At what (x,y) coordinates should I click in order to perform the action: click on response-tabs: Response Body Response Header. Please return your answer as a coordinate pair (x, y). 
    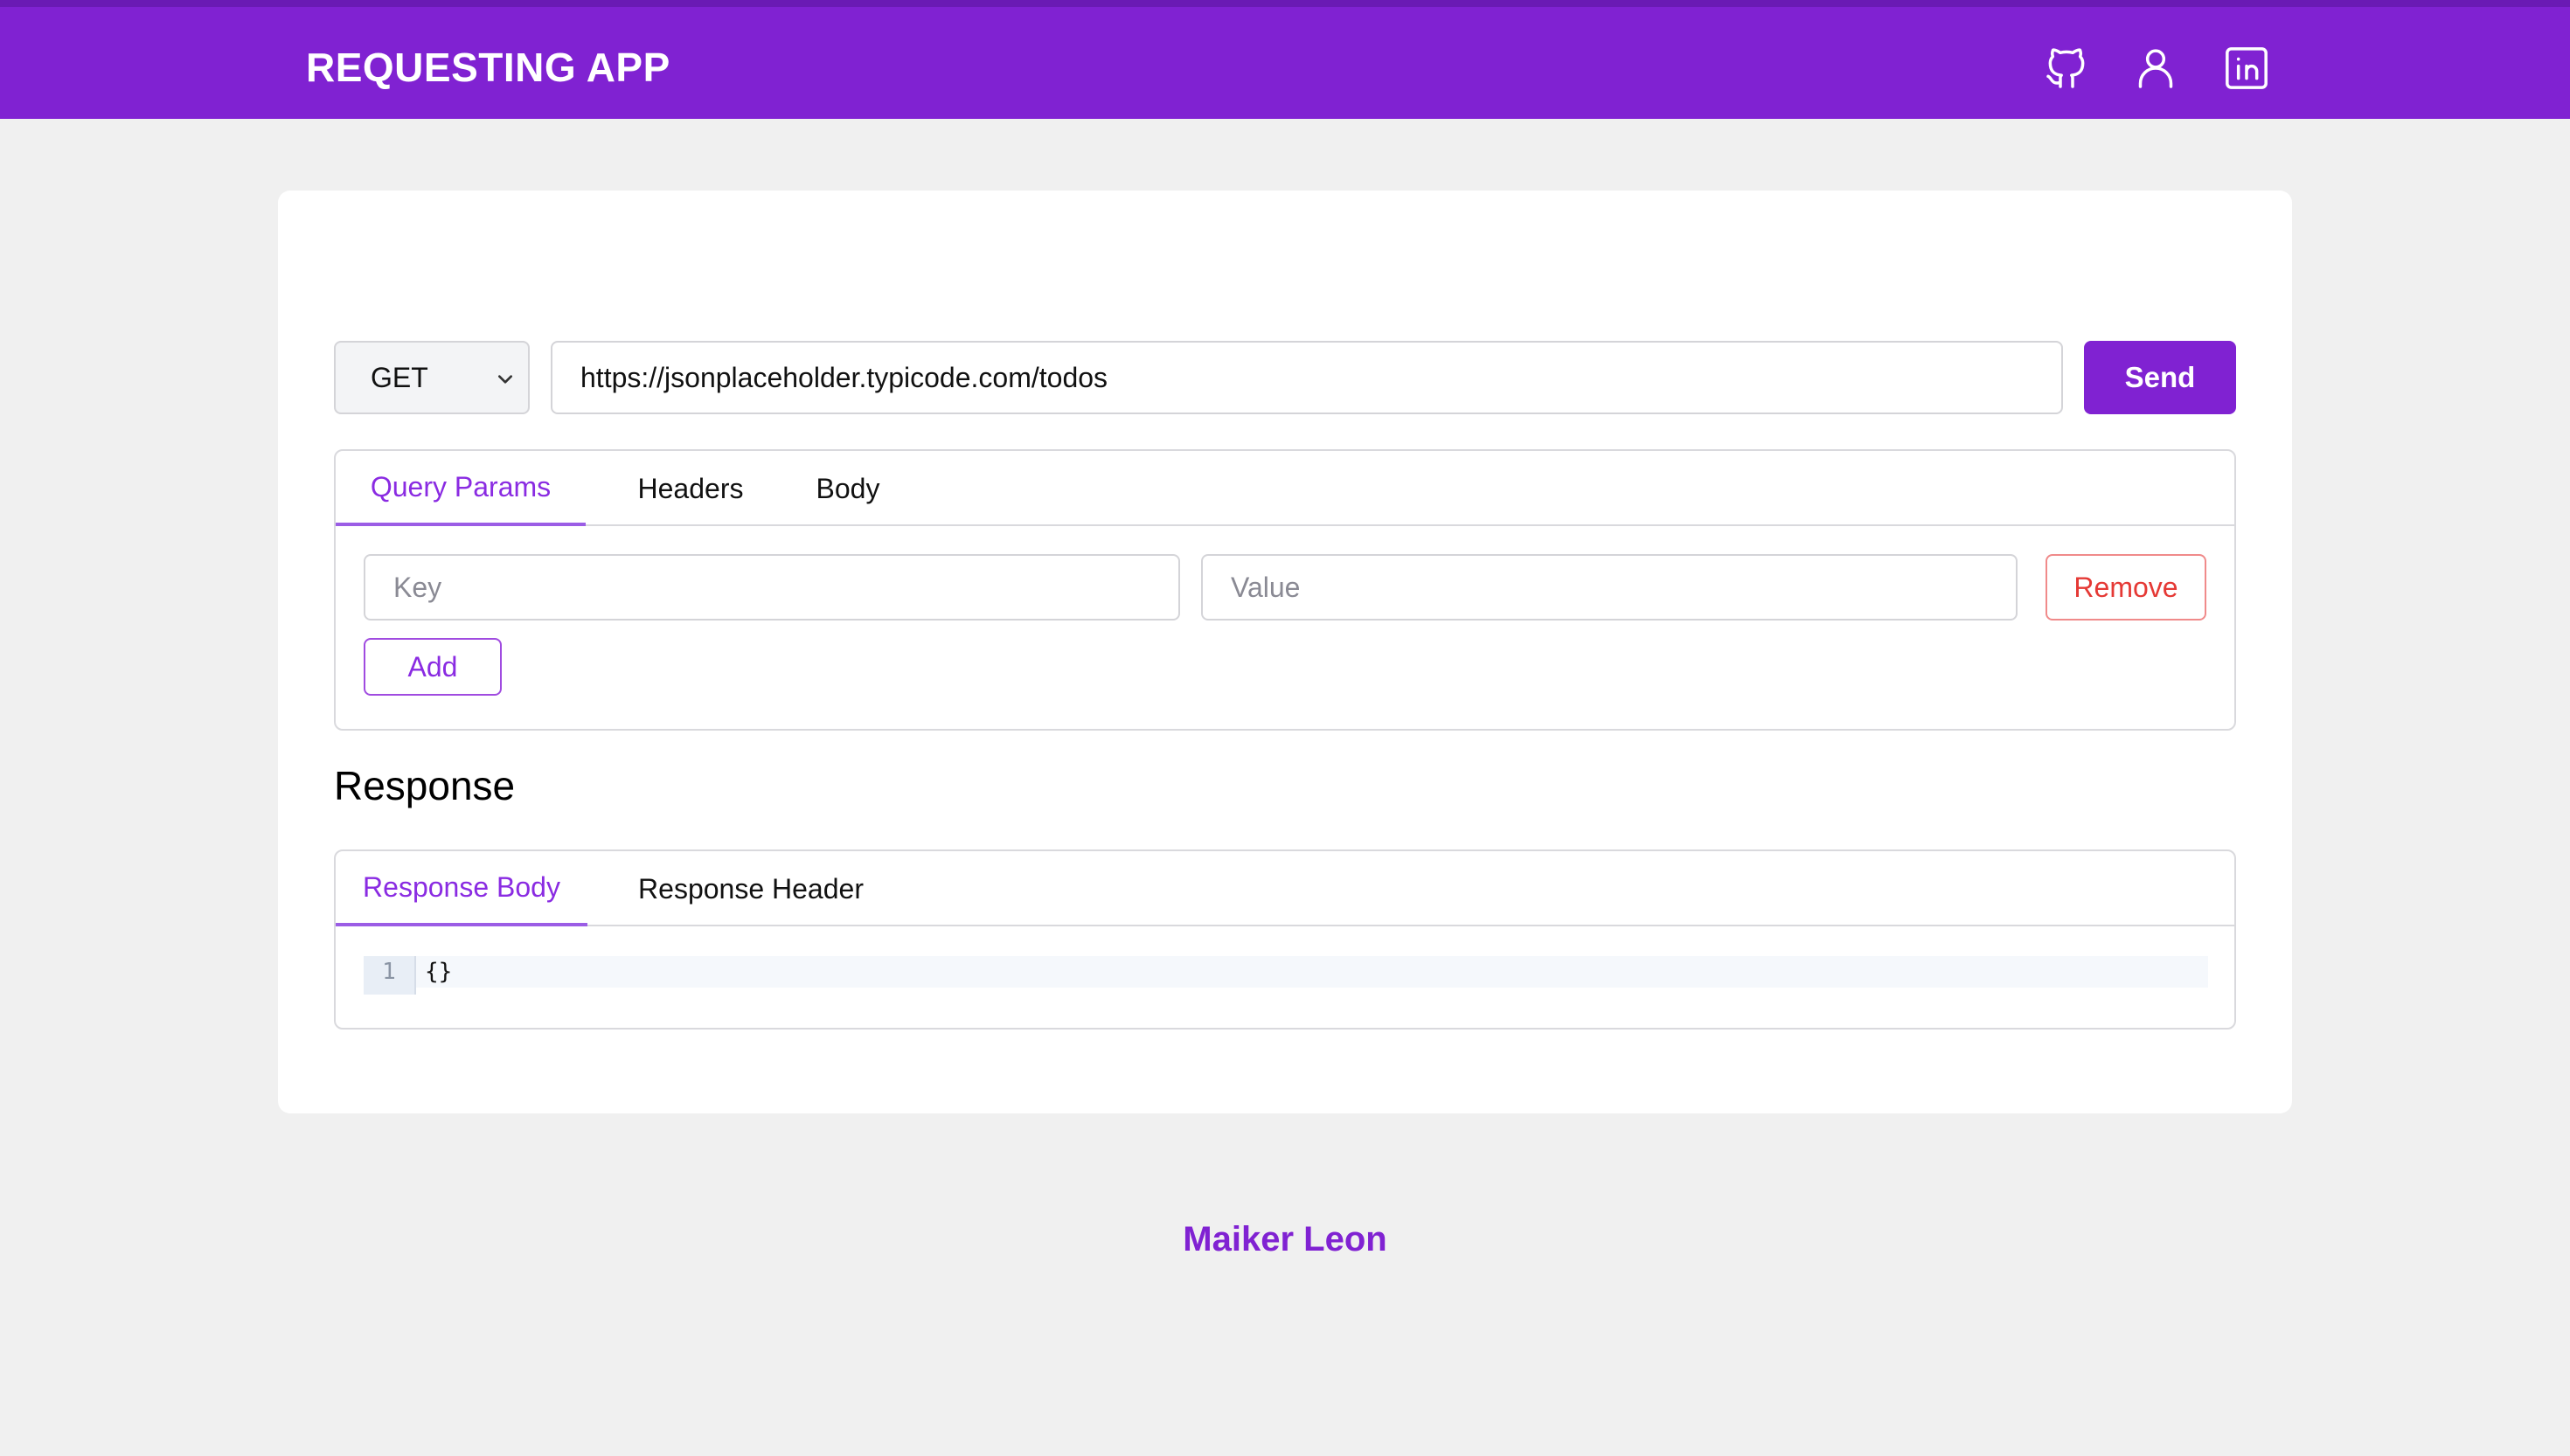
    Looking at the image, I should click on (1285, 888).